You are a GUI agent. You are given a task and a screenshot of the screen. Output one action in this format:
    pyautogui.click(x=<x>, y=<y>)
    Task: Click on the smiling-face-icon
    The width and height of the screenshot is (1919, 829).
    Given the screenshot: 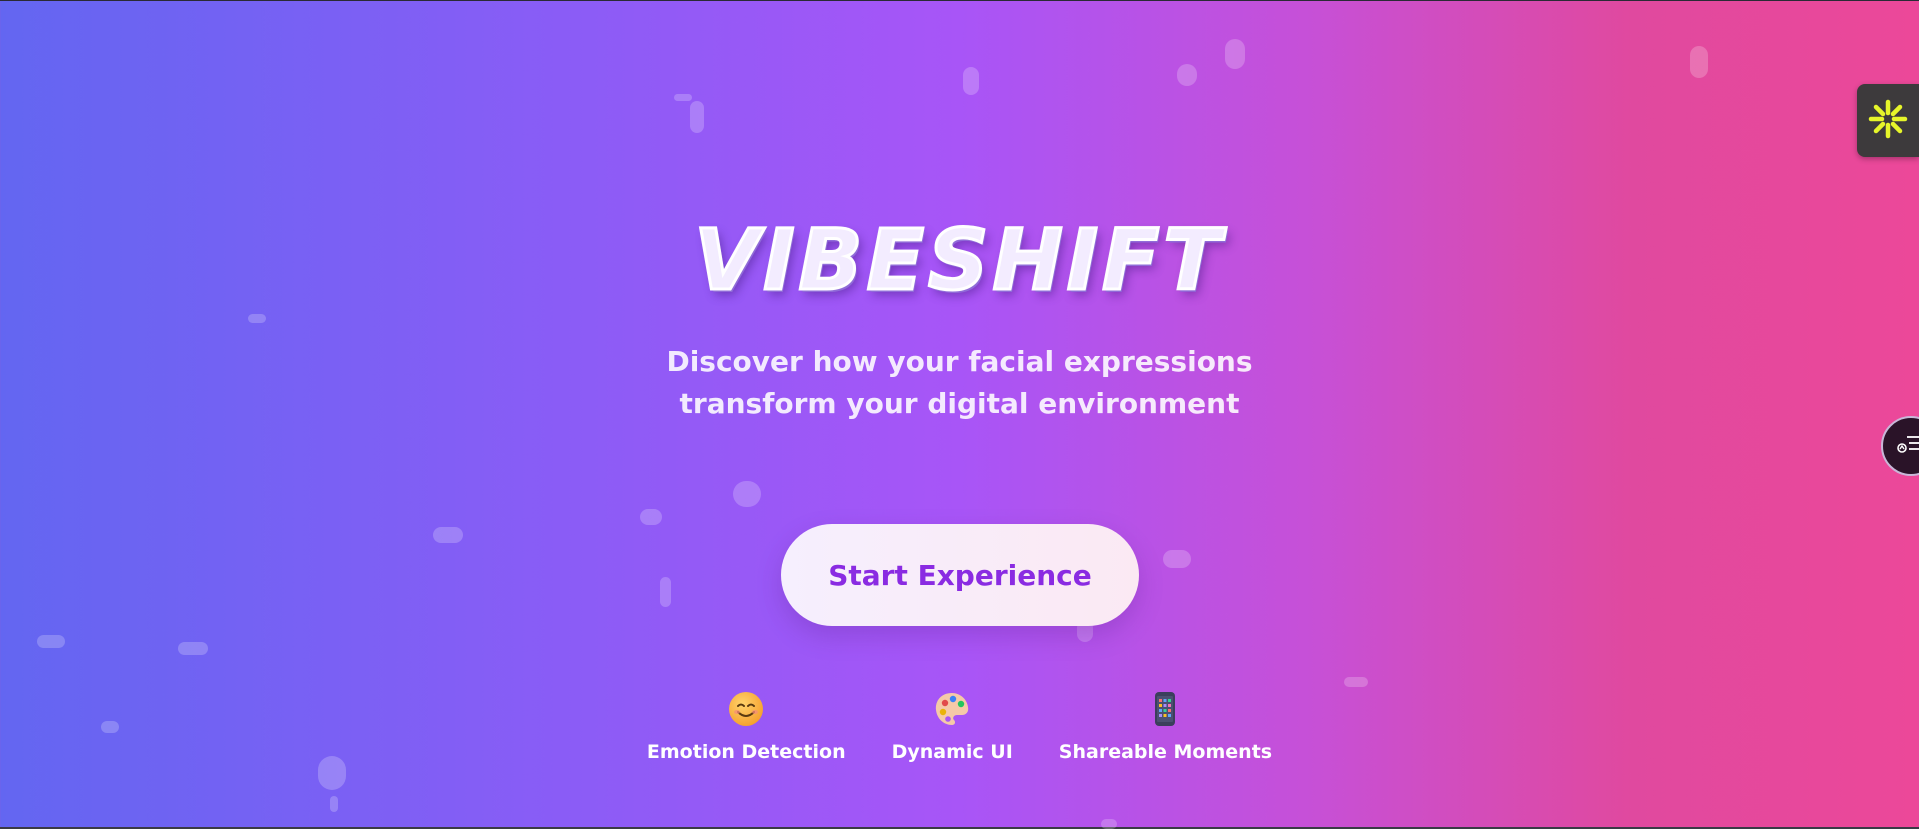 What is the action you would take?
    pyautogui.click(x=746, y=709)
    